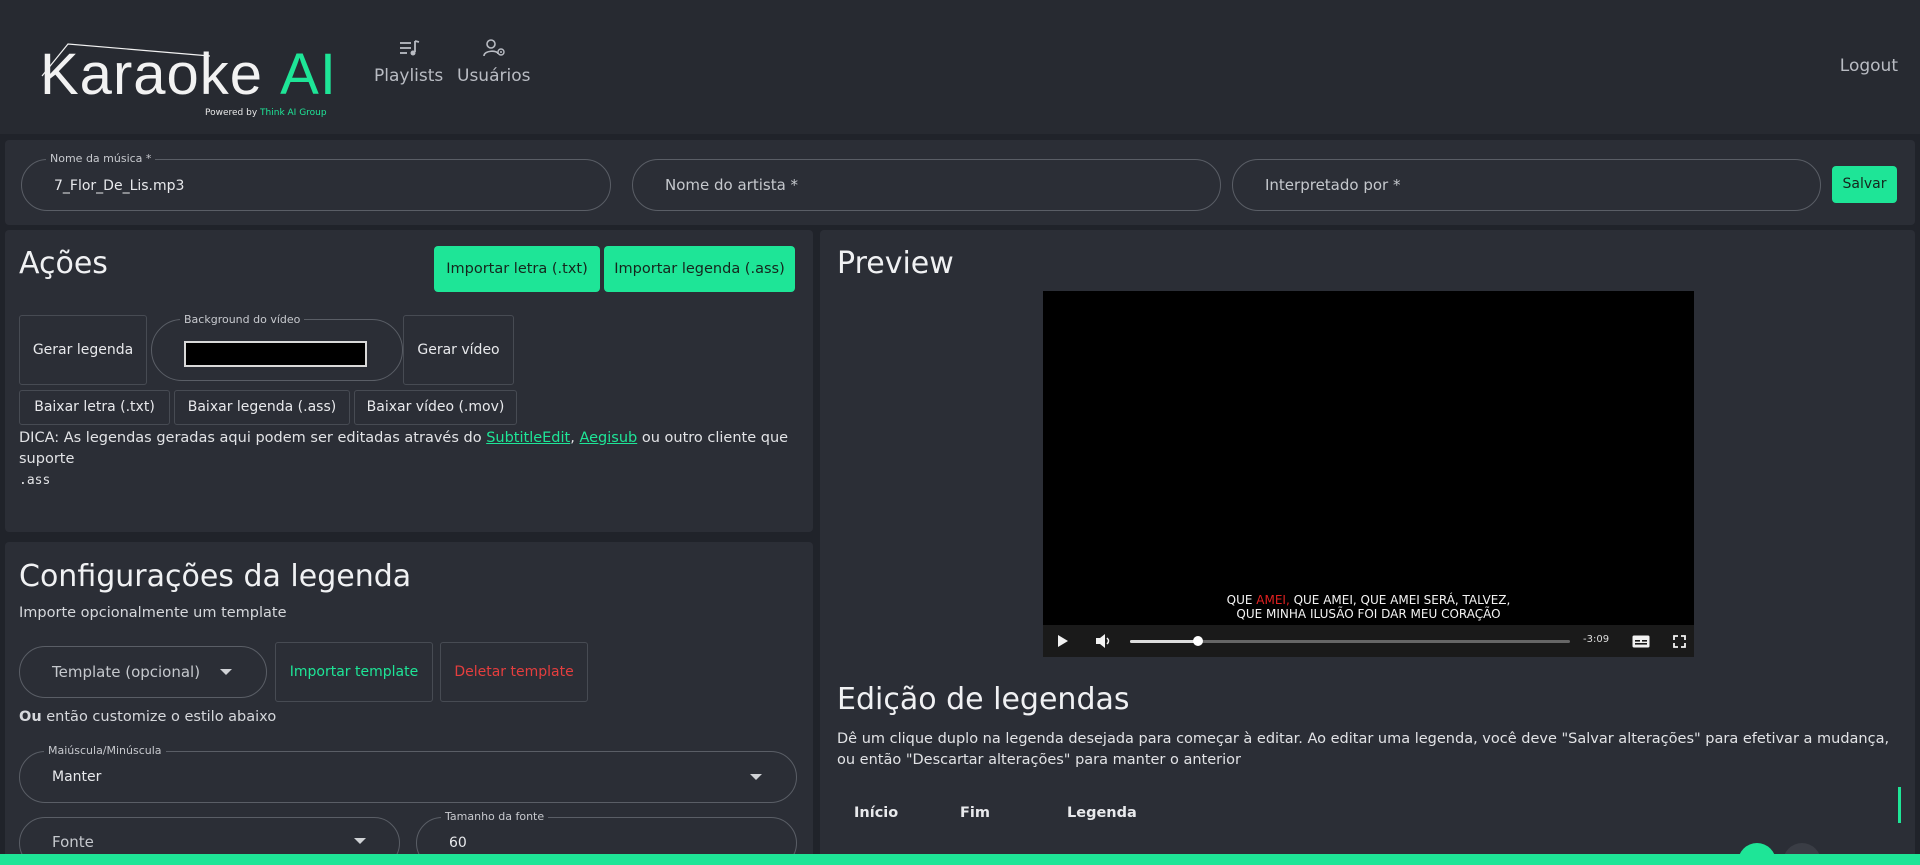 The image size is (1920, 865). I want to click on subtitle-line-2: QUE MINHA ILUSÃO FOI DAR MEU CORAÇÃO, so click(1368, 614).